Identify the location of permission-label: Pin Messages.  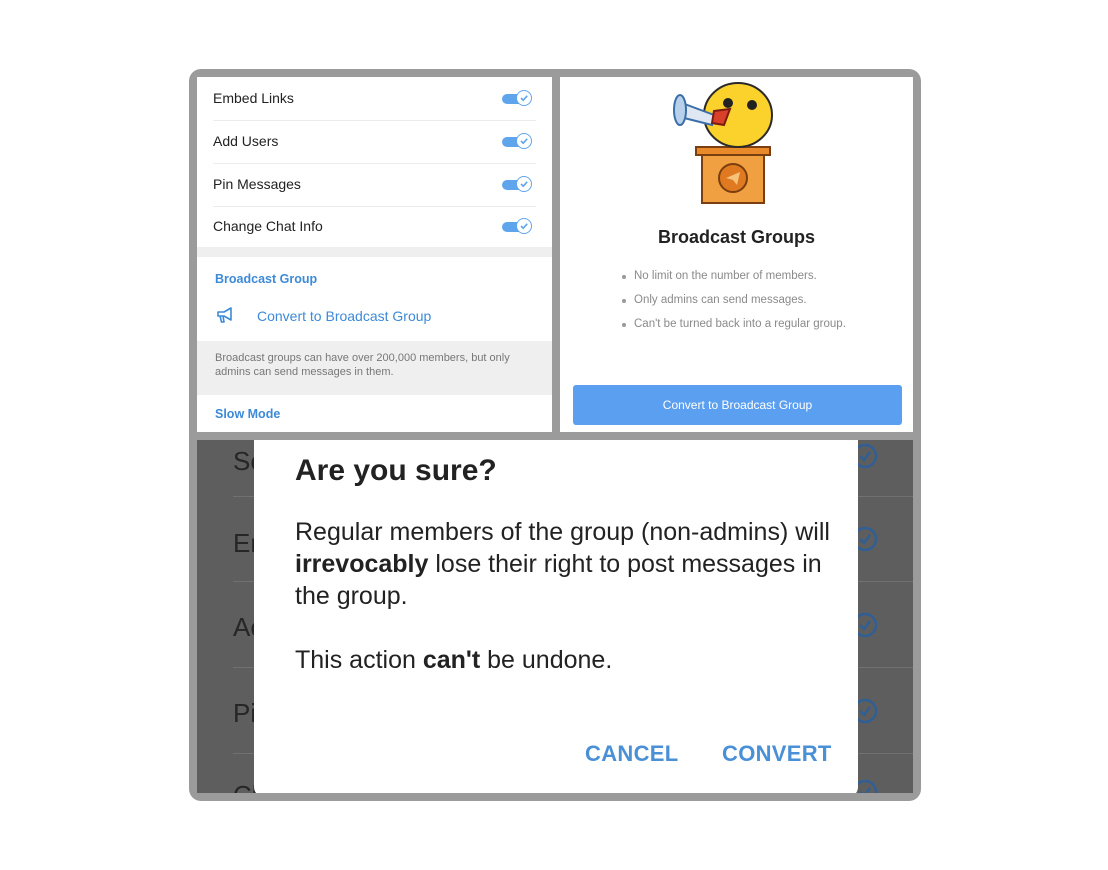
(257, 184).